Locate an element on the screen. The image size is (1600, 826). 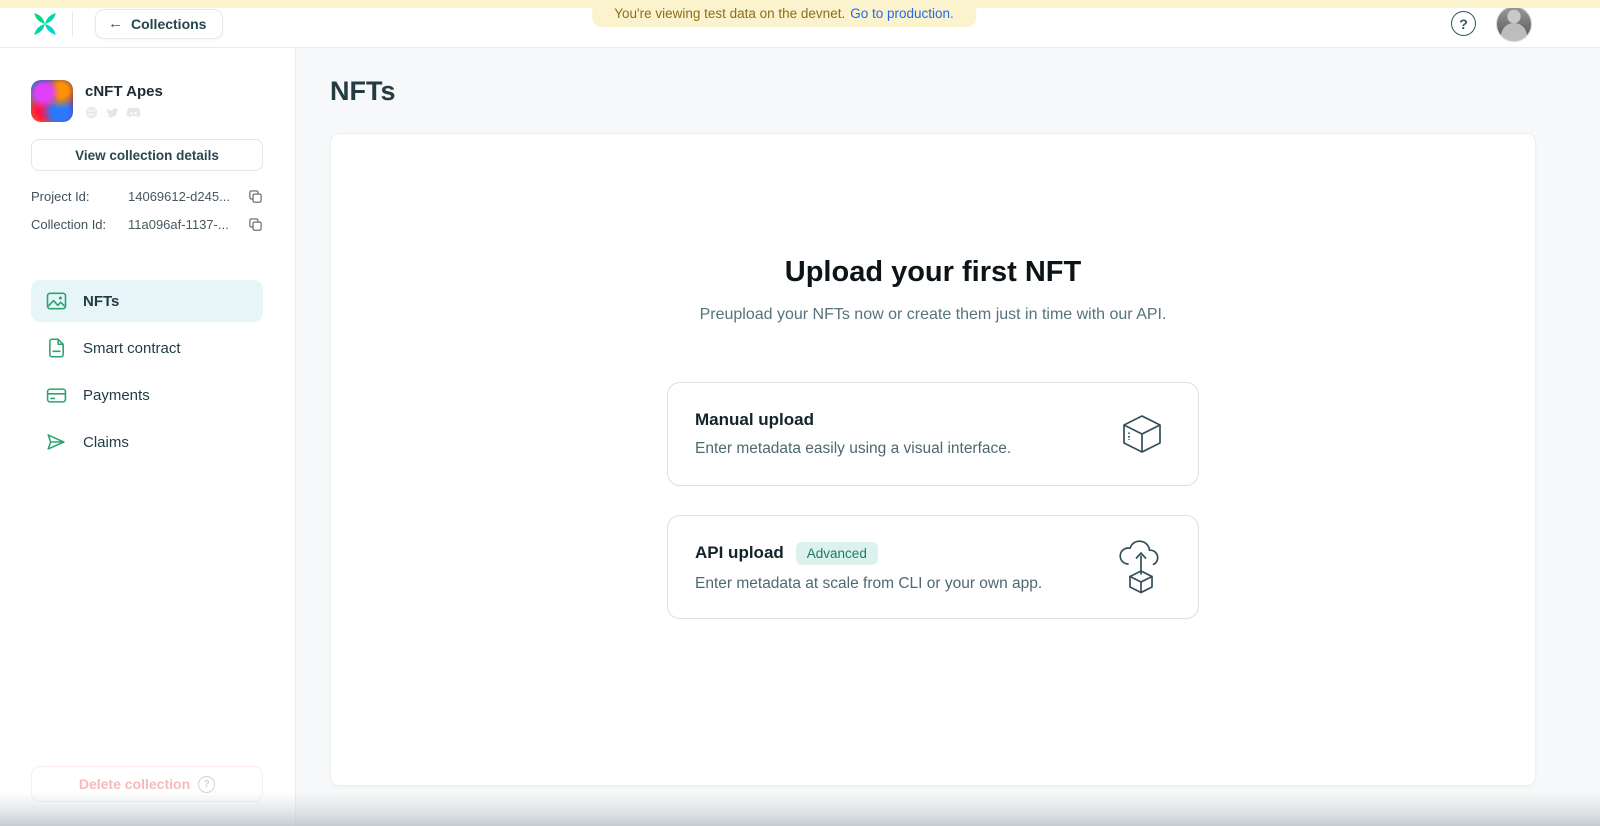
user-avatar is located at coordinates (1514, 23).